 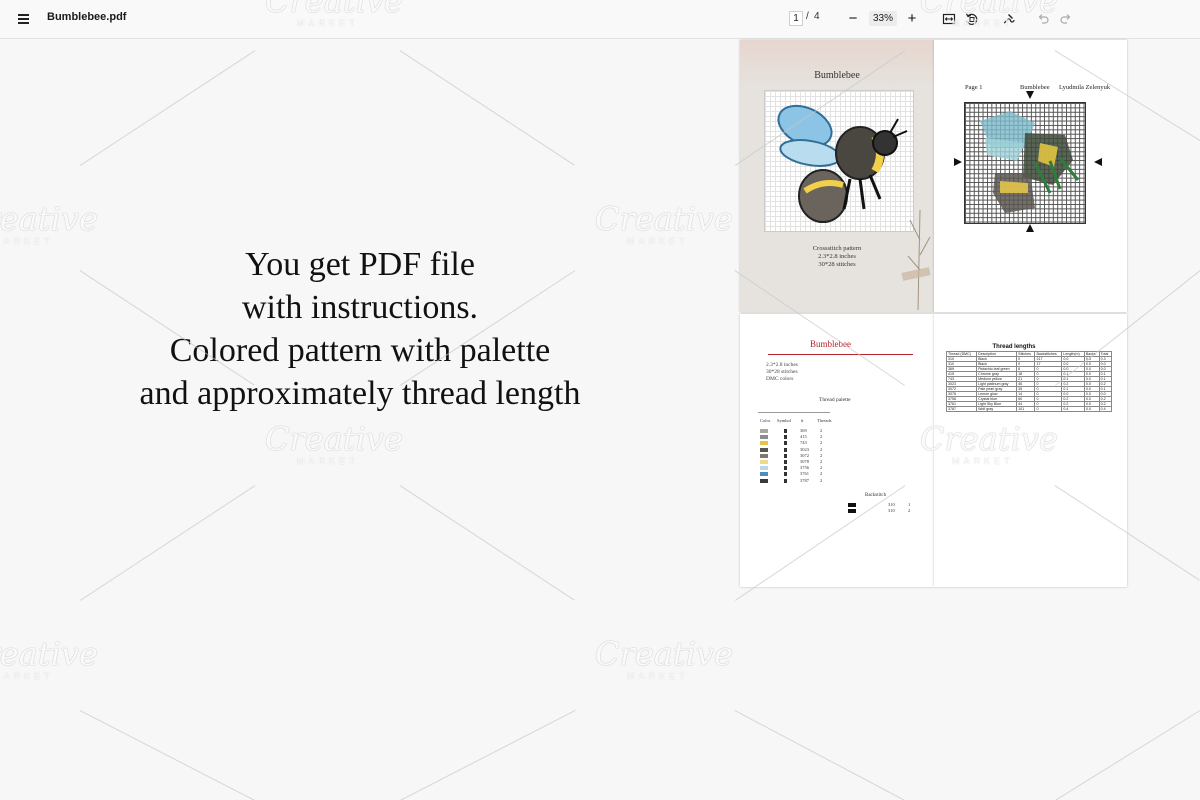 What do you see at coordinates (974, 87) in the screenshot?
I see `chart-page-label: Page 1` at bounding box center [974, 87].